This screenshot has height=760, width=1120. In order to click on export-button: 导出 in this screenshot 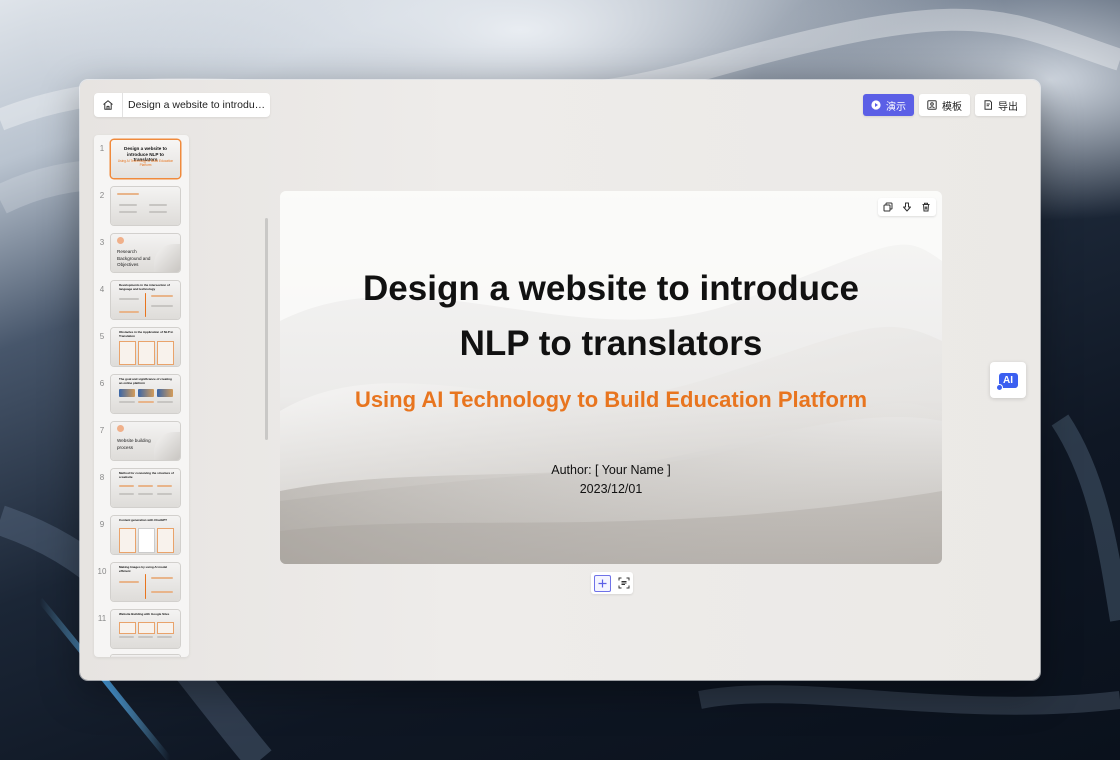, I will do `click(1000, 105)`.